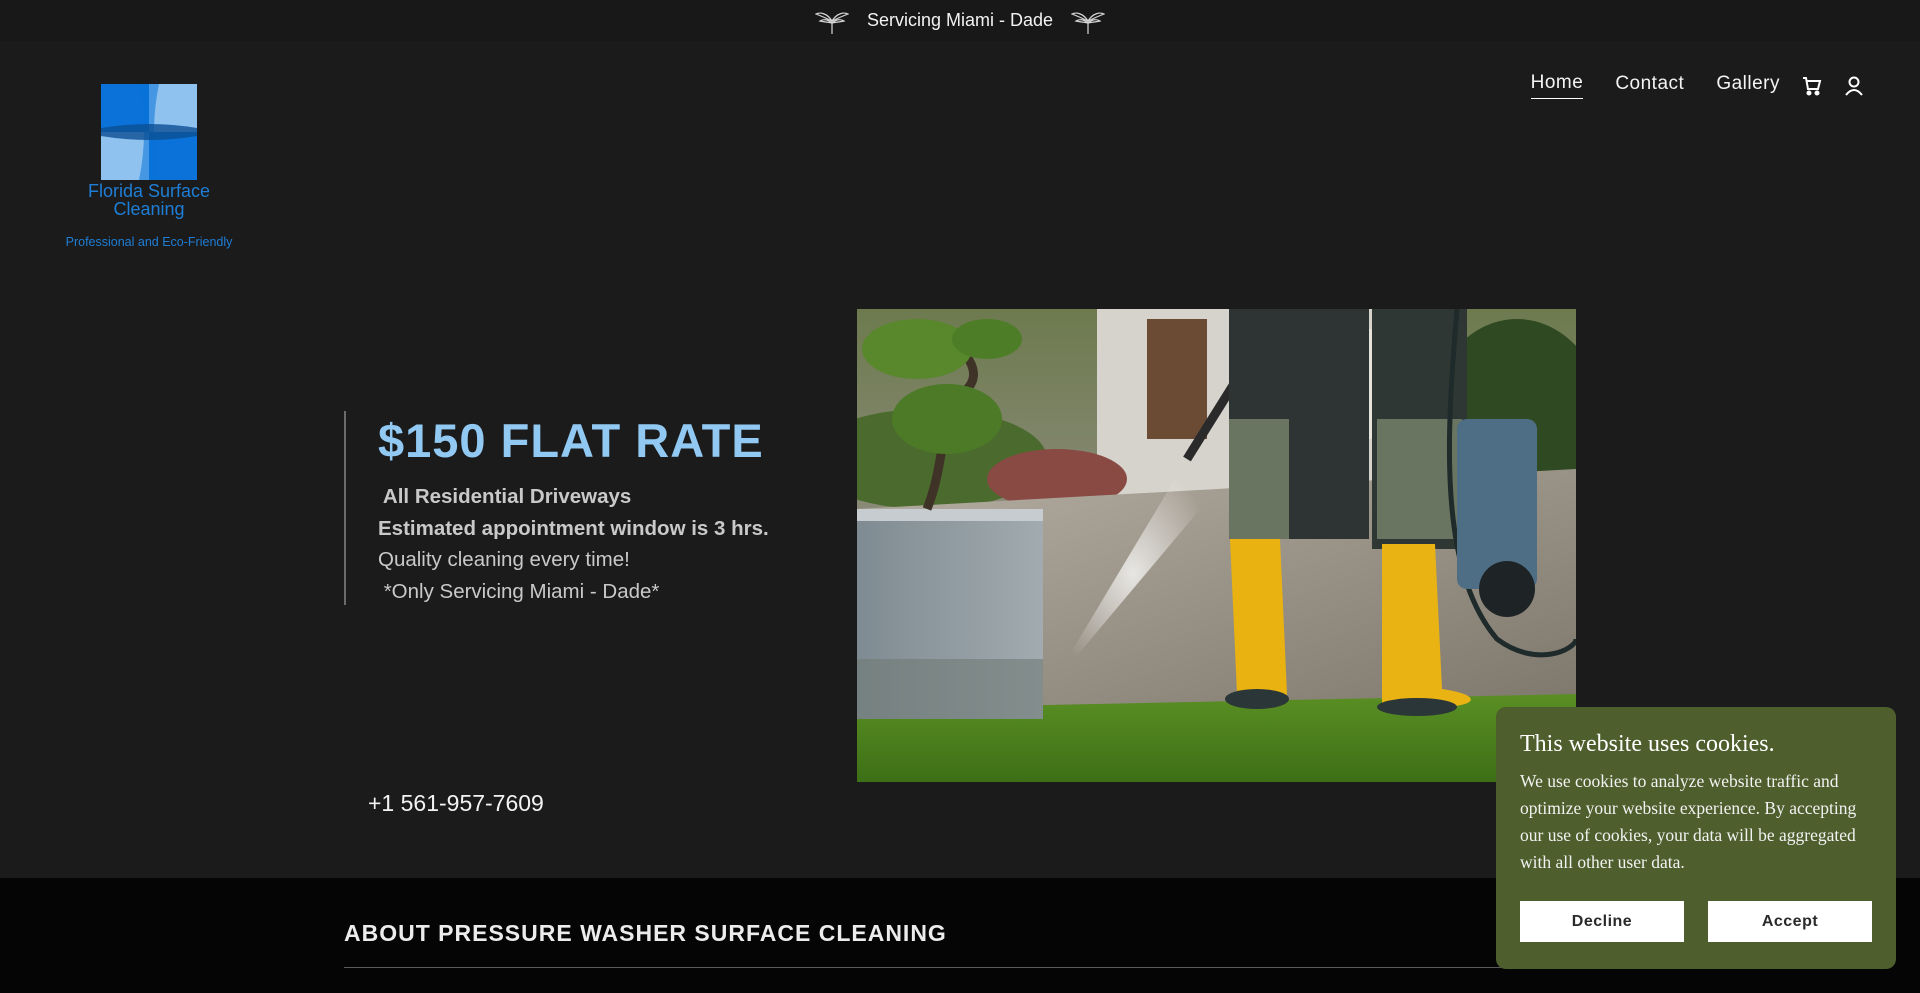 The image size is (1920, 993). Describe the element at coordinates (1696, 921) in the screenshot. I see `cookie-buttons: Decline Accept` at that location.